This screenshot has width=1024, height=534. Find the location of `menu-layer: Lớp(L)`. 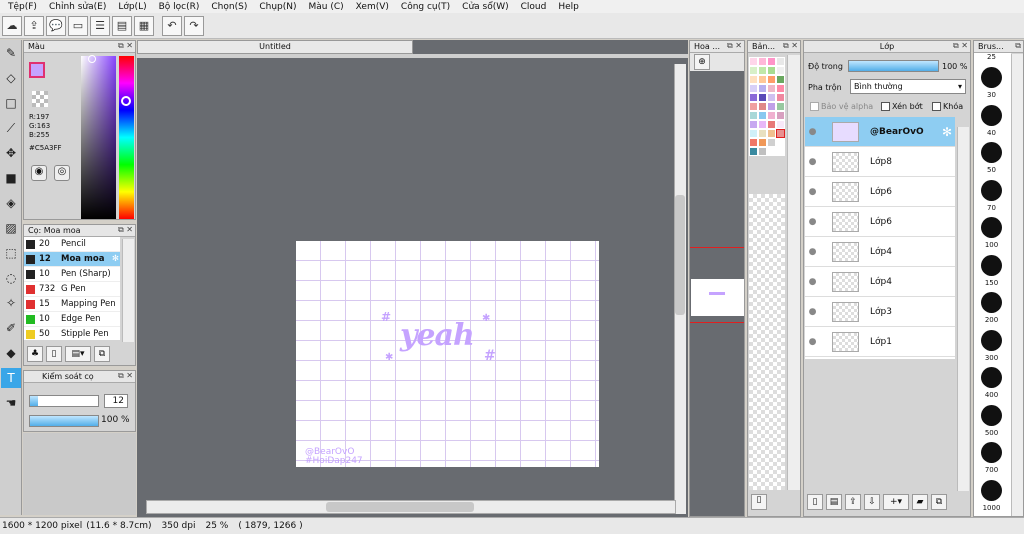

menu-layer: Lớp(L) is located at coordinates (132, 7).